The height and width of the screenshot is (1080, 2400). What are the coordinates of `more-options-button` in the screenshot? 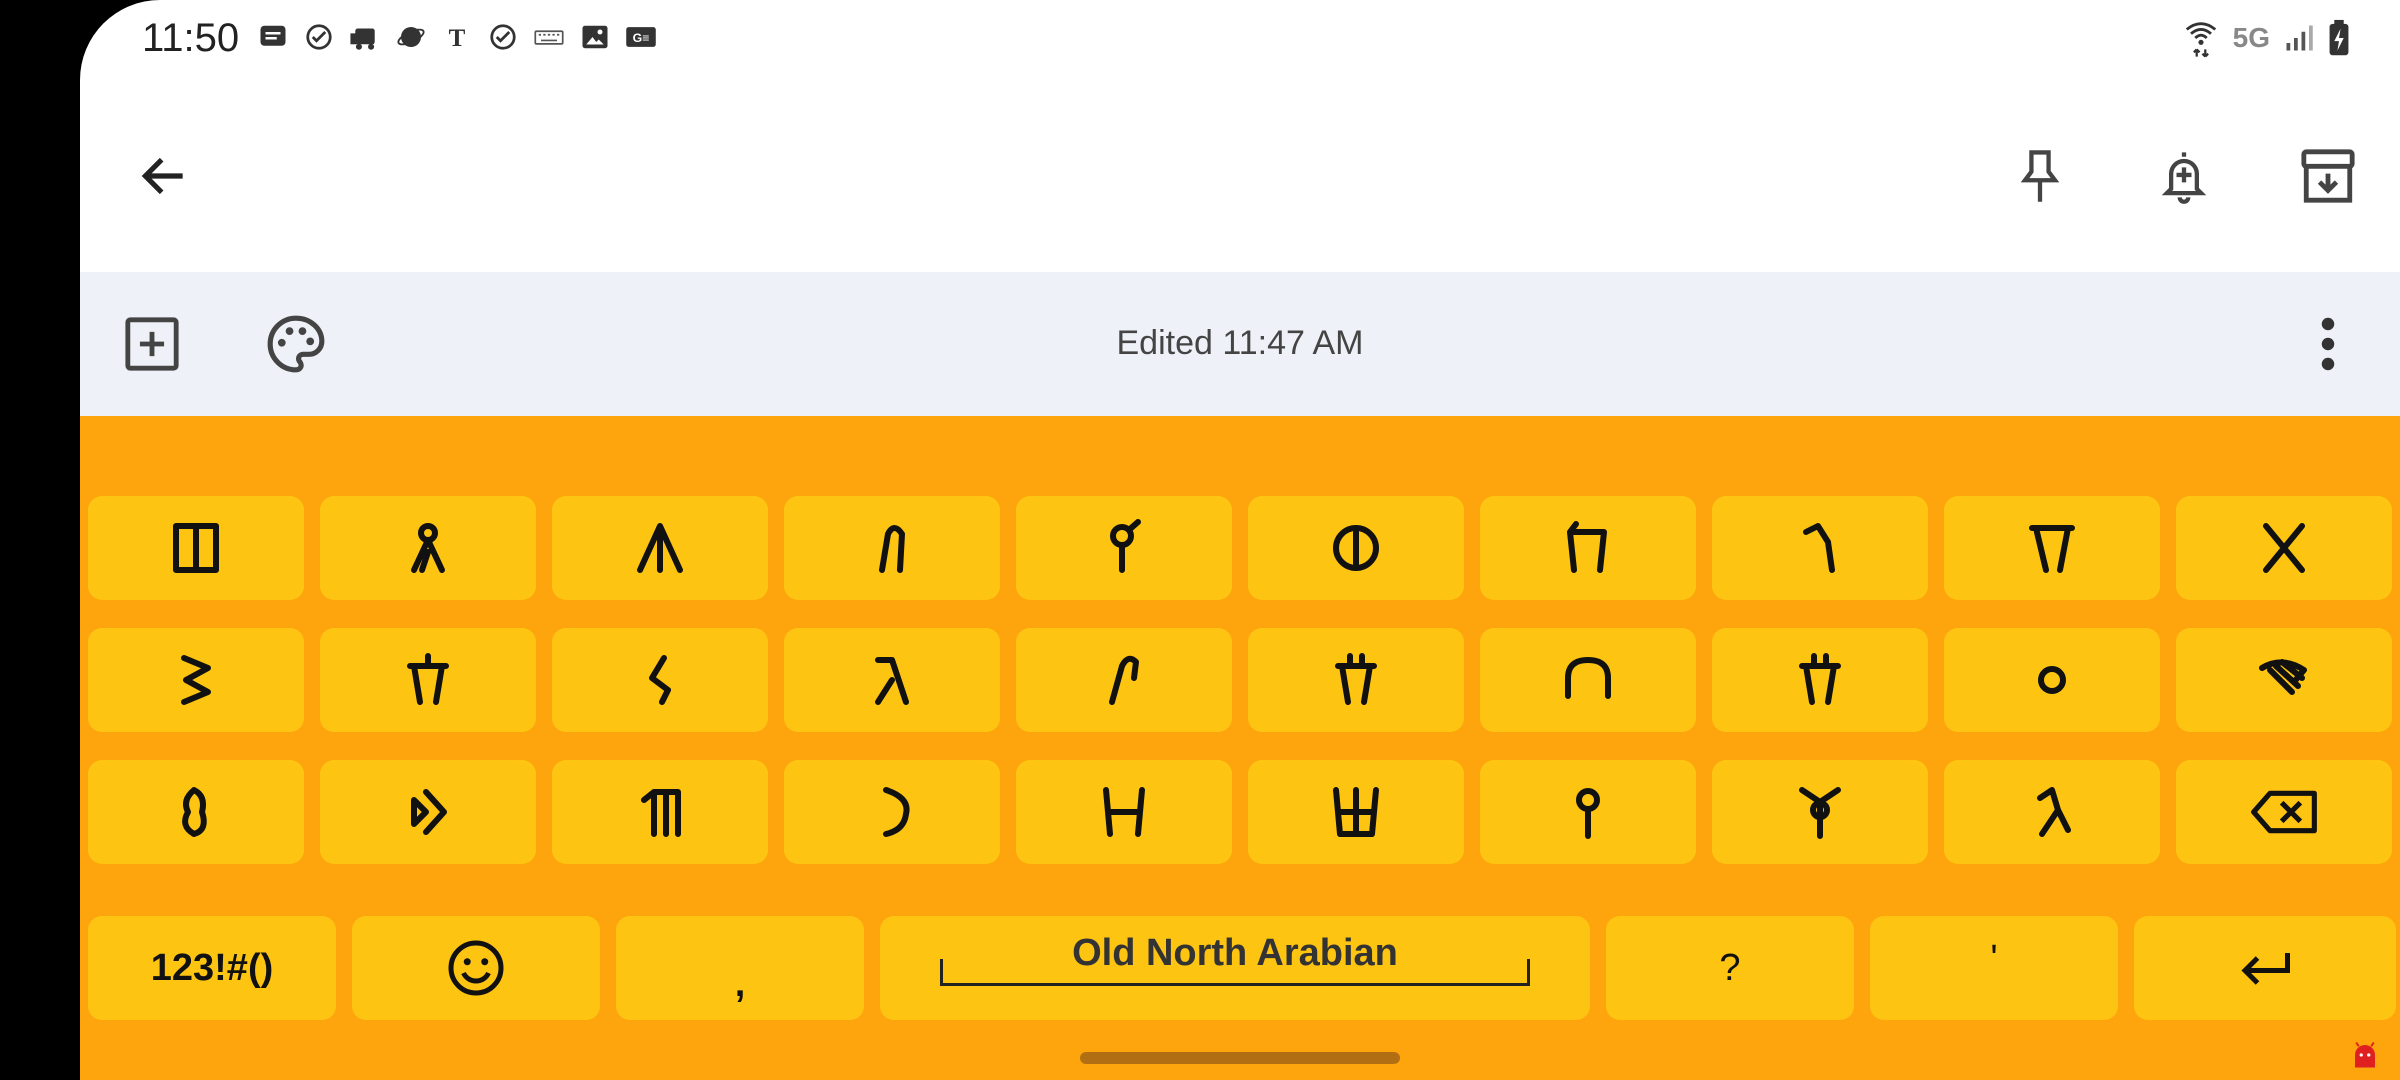 It's located at (2328, 344).